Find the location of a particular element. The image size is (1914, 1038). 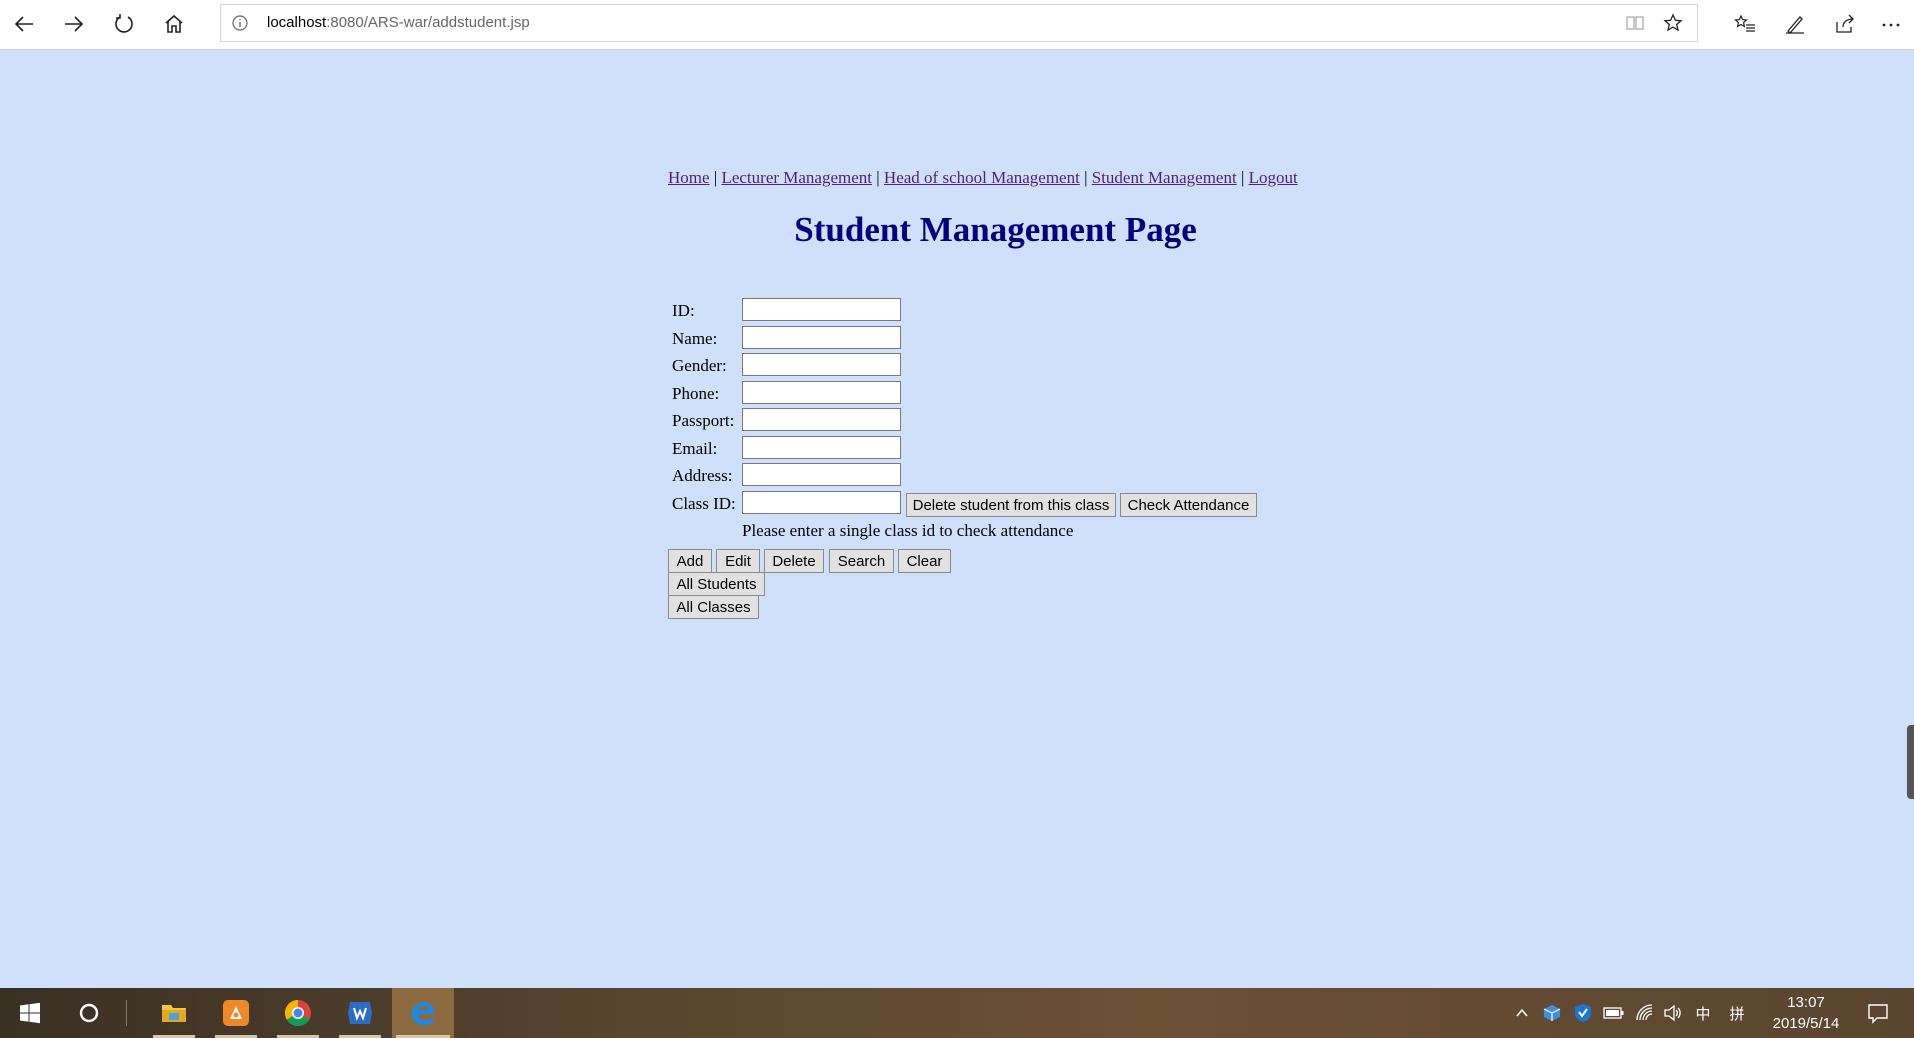

email-input is located at coordinates (821, 447).